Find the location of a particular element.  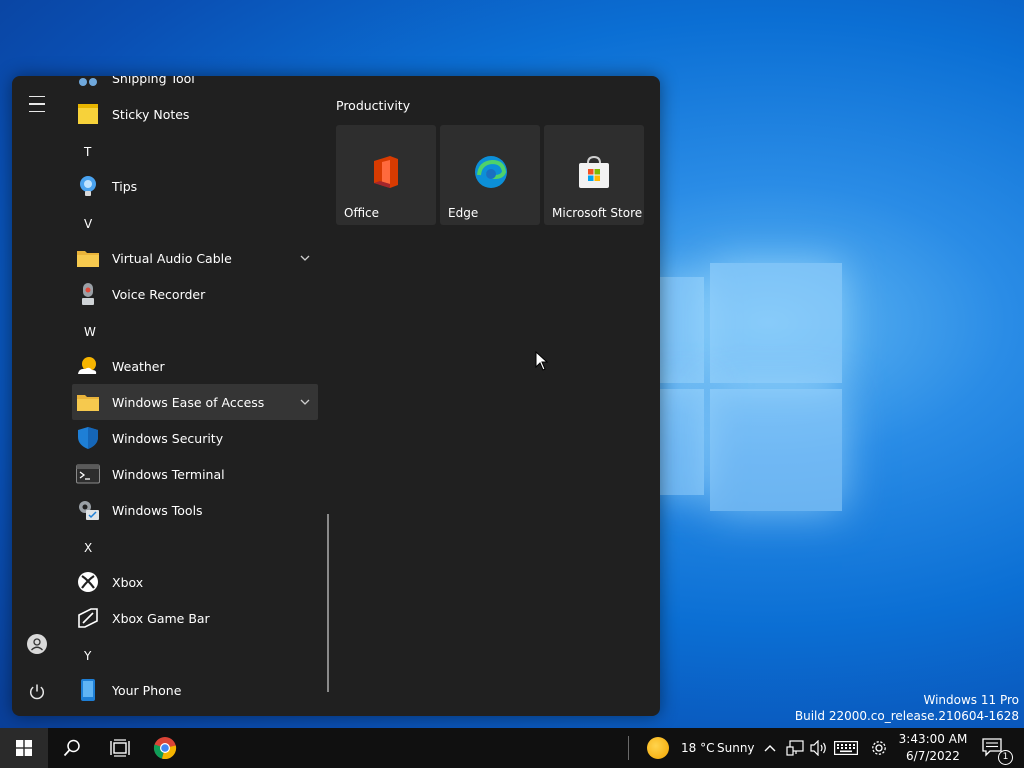

watermark-build: Build 22000.co_release.210604-1628 is located at coordinates (906, 716).